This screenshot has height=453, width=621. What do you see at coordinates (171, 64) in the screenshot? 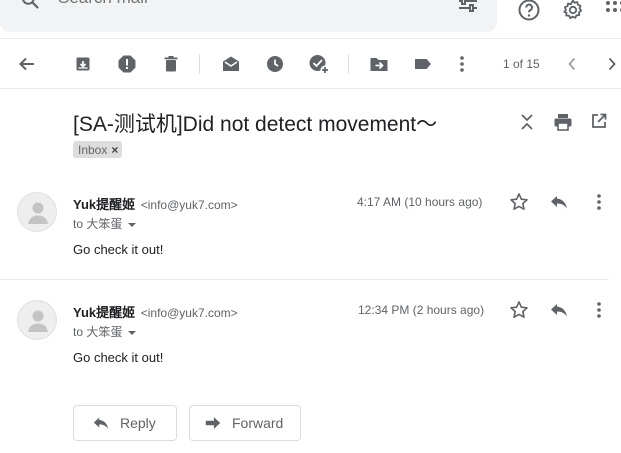
I see `delete-icon` at bounding box center [171, 64].